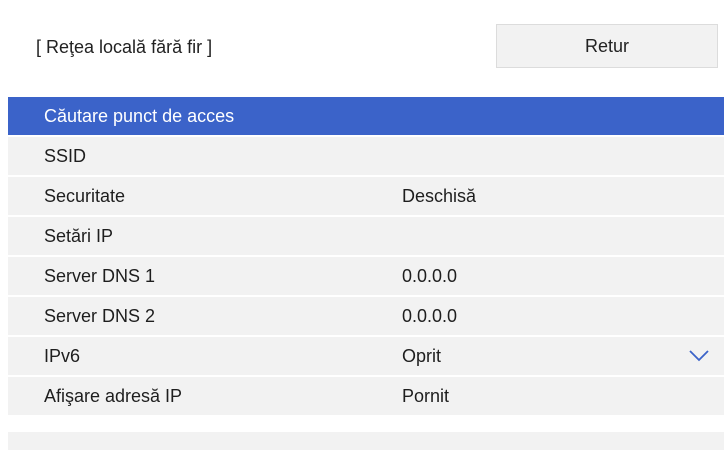 The width and height of the screenshot is (724, 450). I want to click on menu-item-label: Afişare adresă IP, so click(113, 396).